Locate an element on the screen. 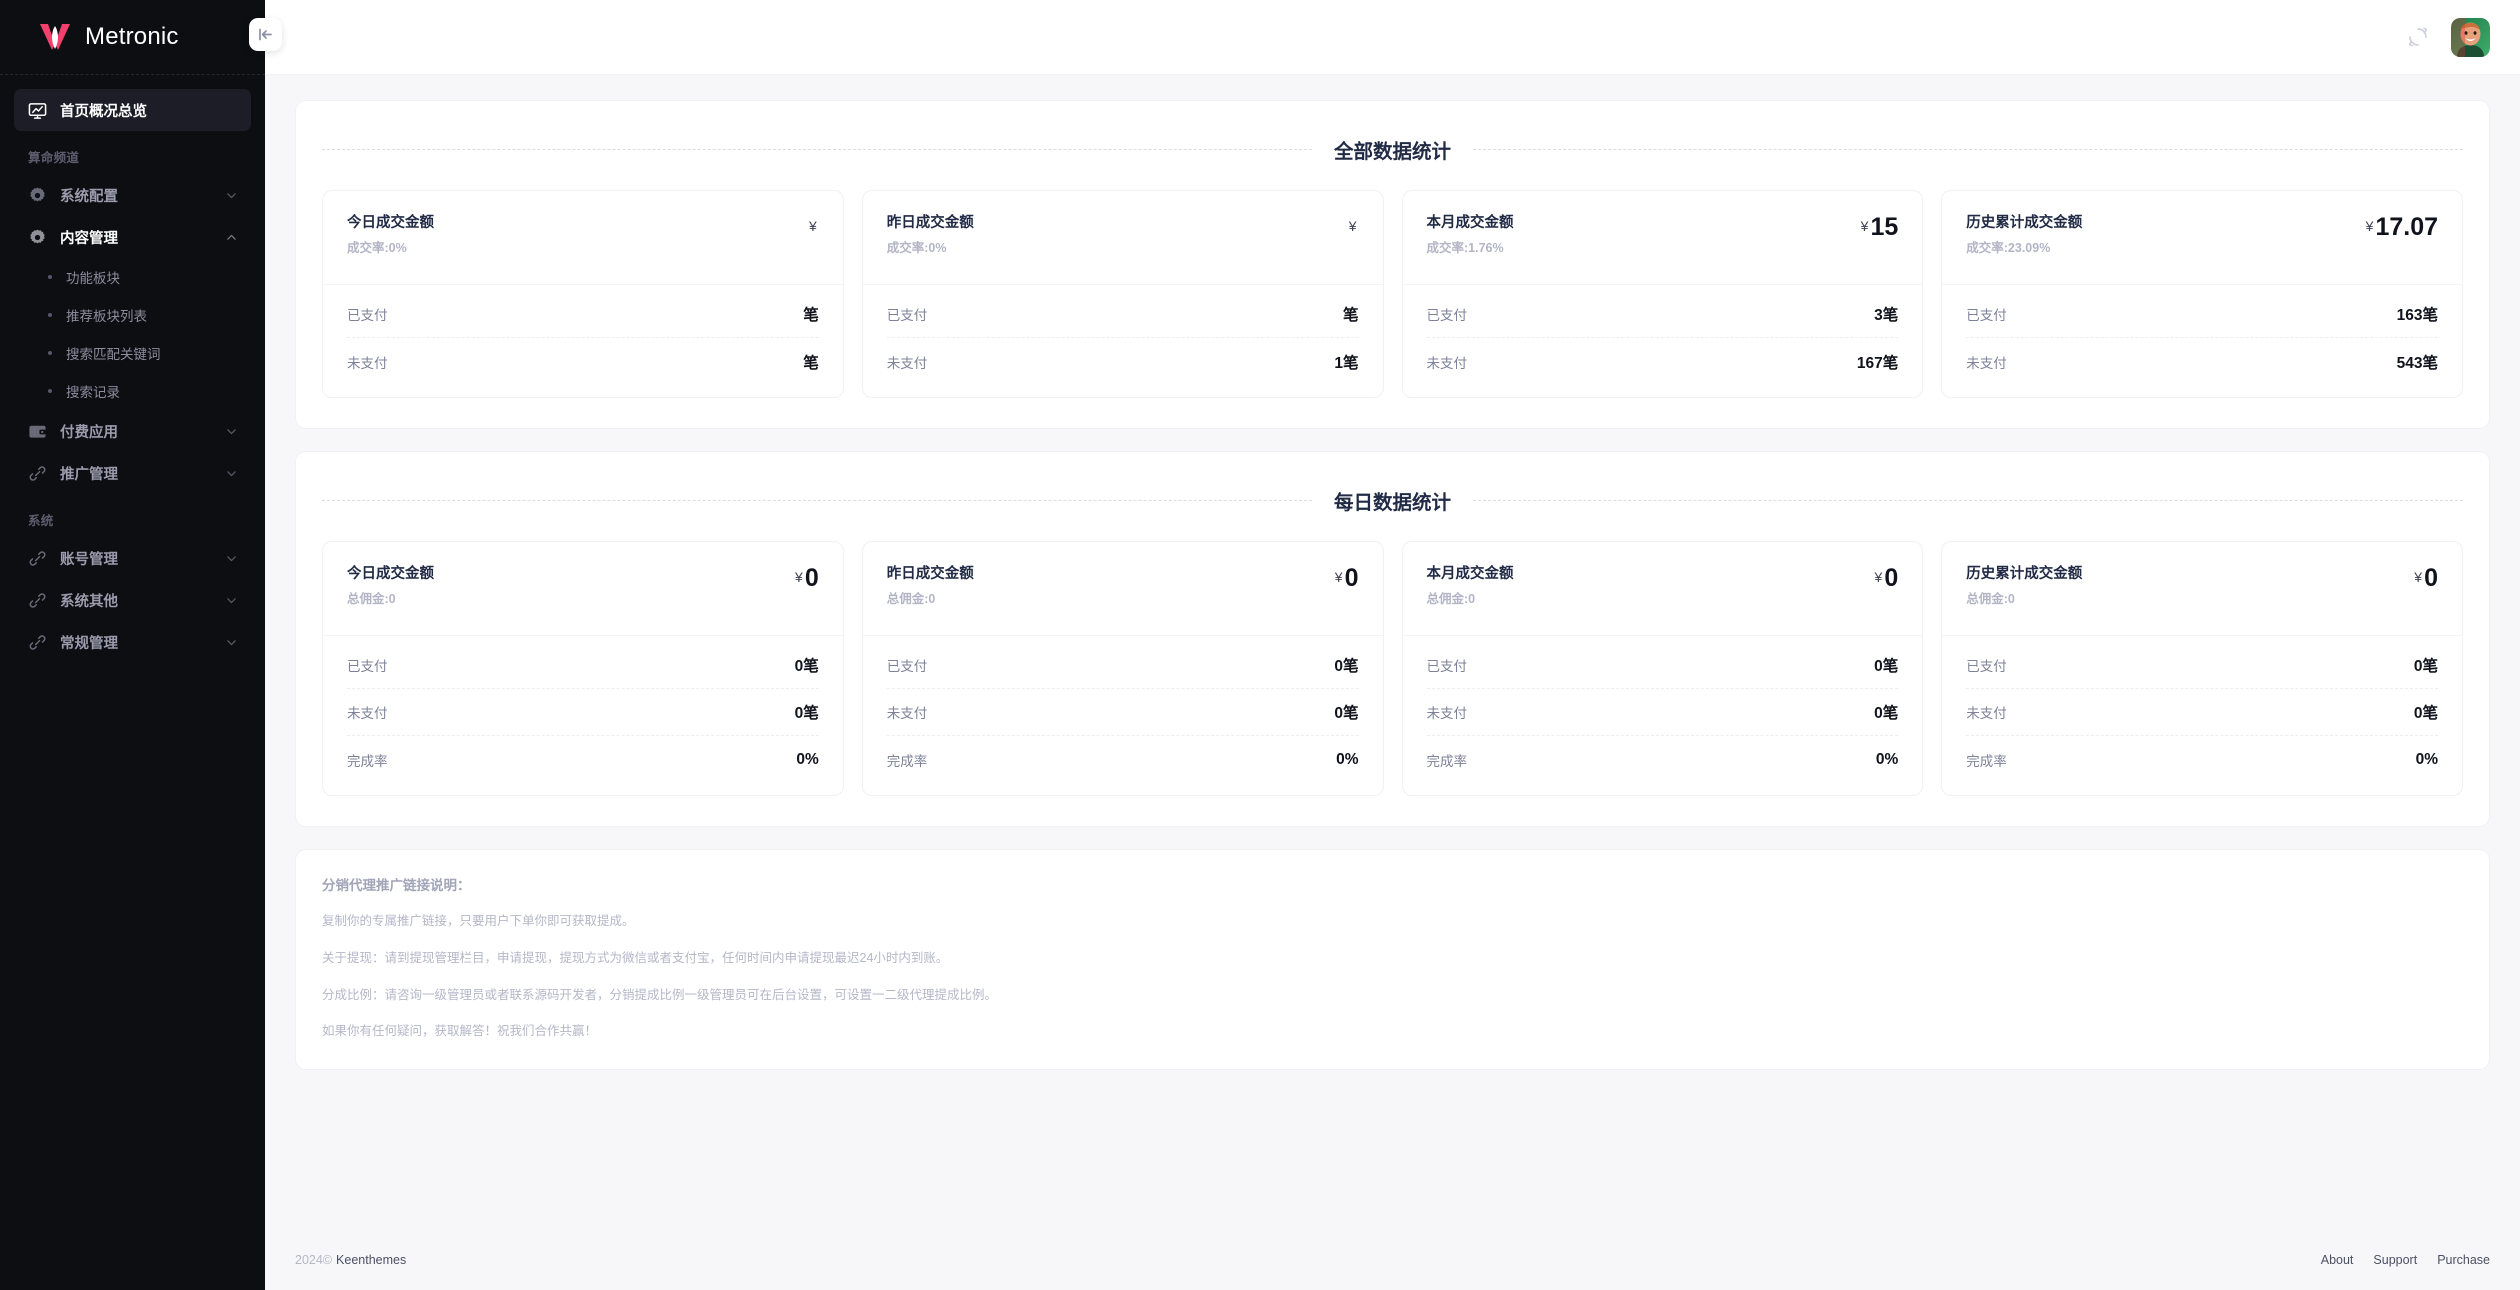 Image resolution: width=2520 pixels, height=1290 pixels. stat-card-header: 历史累计成交金额 成交率:23.09% ¥17.07 is located at coordinates (2202, 238).